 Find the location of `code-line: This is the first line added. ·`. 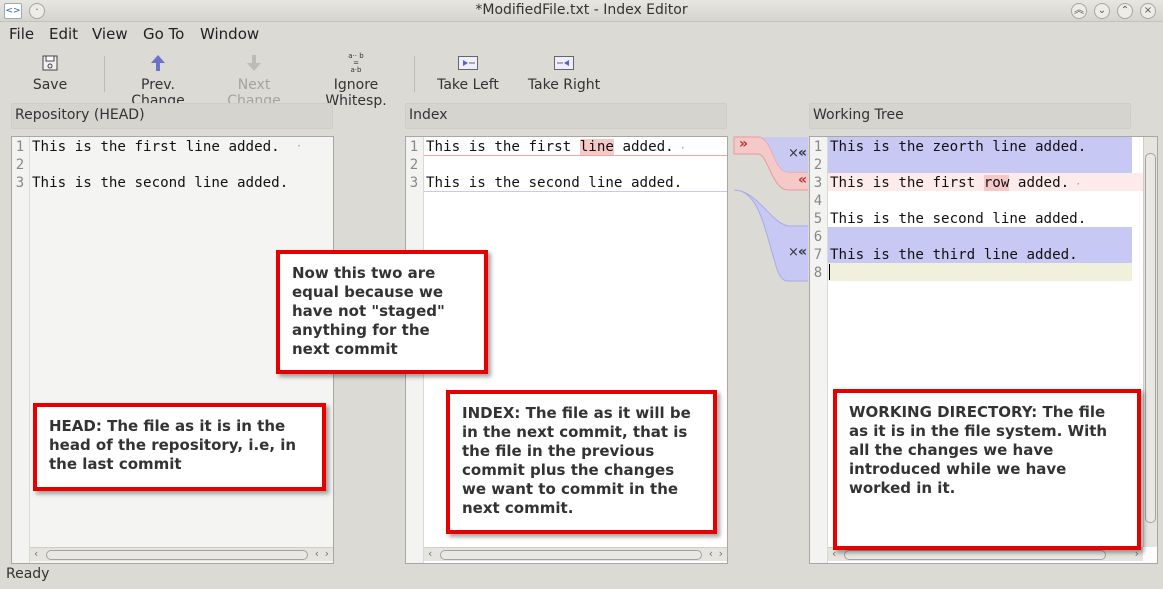

code-line: This is the first line added. · is located at coordinates (556, 148).